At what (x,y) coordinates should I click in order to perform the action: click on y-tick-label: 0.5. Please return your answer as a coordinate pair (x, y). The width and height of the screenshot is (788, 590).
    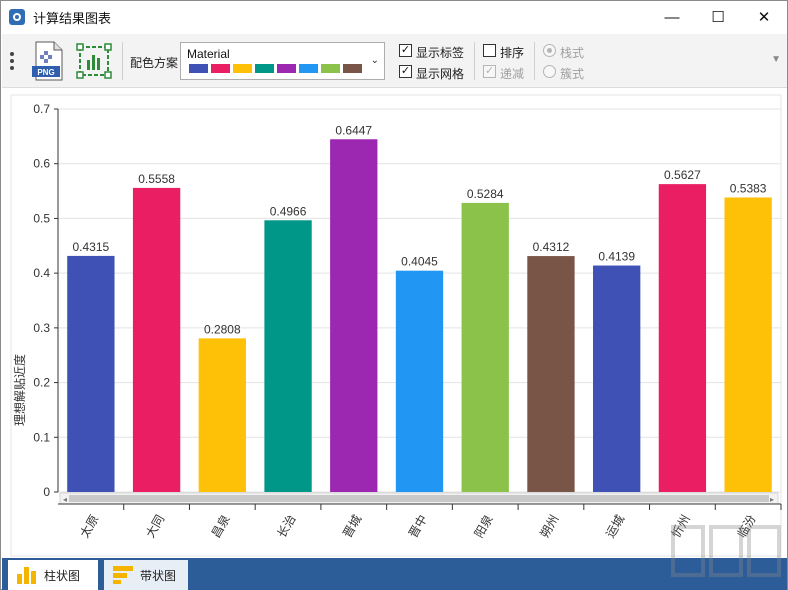
    Looking at the image, I should click on (41, 218).